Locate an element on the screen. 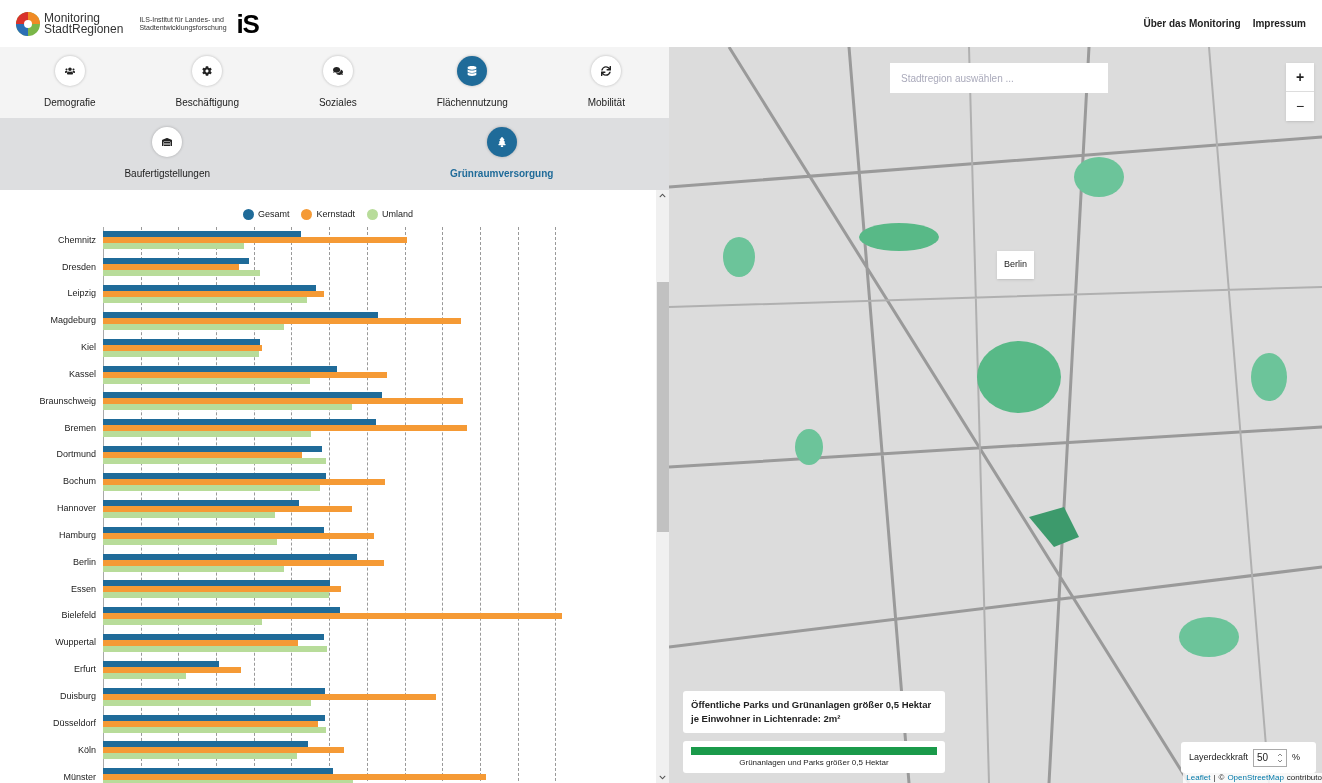 Image resolution: width=1322 pixels, height=783 pixels. garage-icon is located at coordinates (167, 142).